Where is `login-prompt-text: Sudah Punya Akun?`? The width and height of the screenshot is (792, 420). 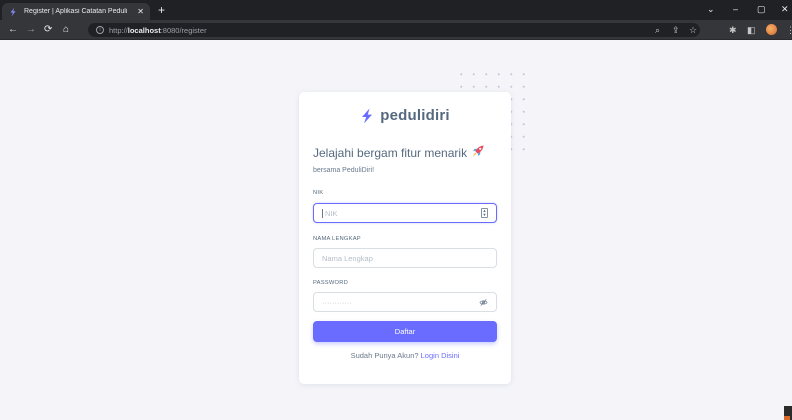
login-prompt-text: Sudah Punya Akun? is located at coordinates (384, 355).